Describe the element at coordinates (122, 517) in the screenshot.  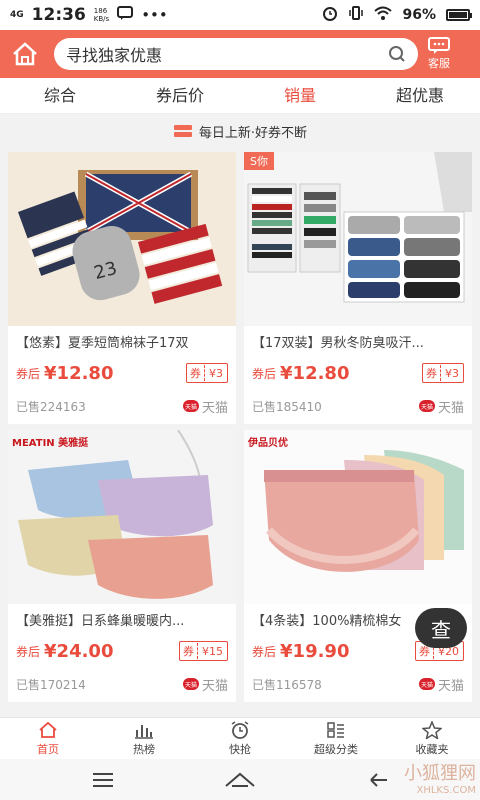
I see `product-image: MEATIN 美雅挺` at that location.